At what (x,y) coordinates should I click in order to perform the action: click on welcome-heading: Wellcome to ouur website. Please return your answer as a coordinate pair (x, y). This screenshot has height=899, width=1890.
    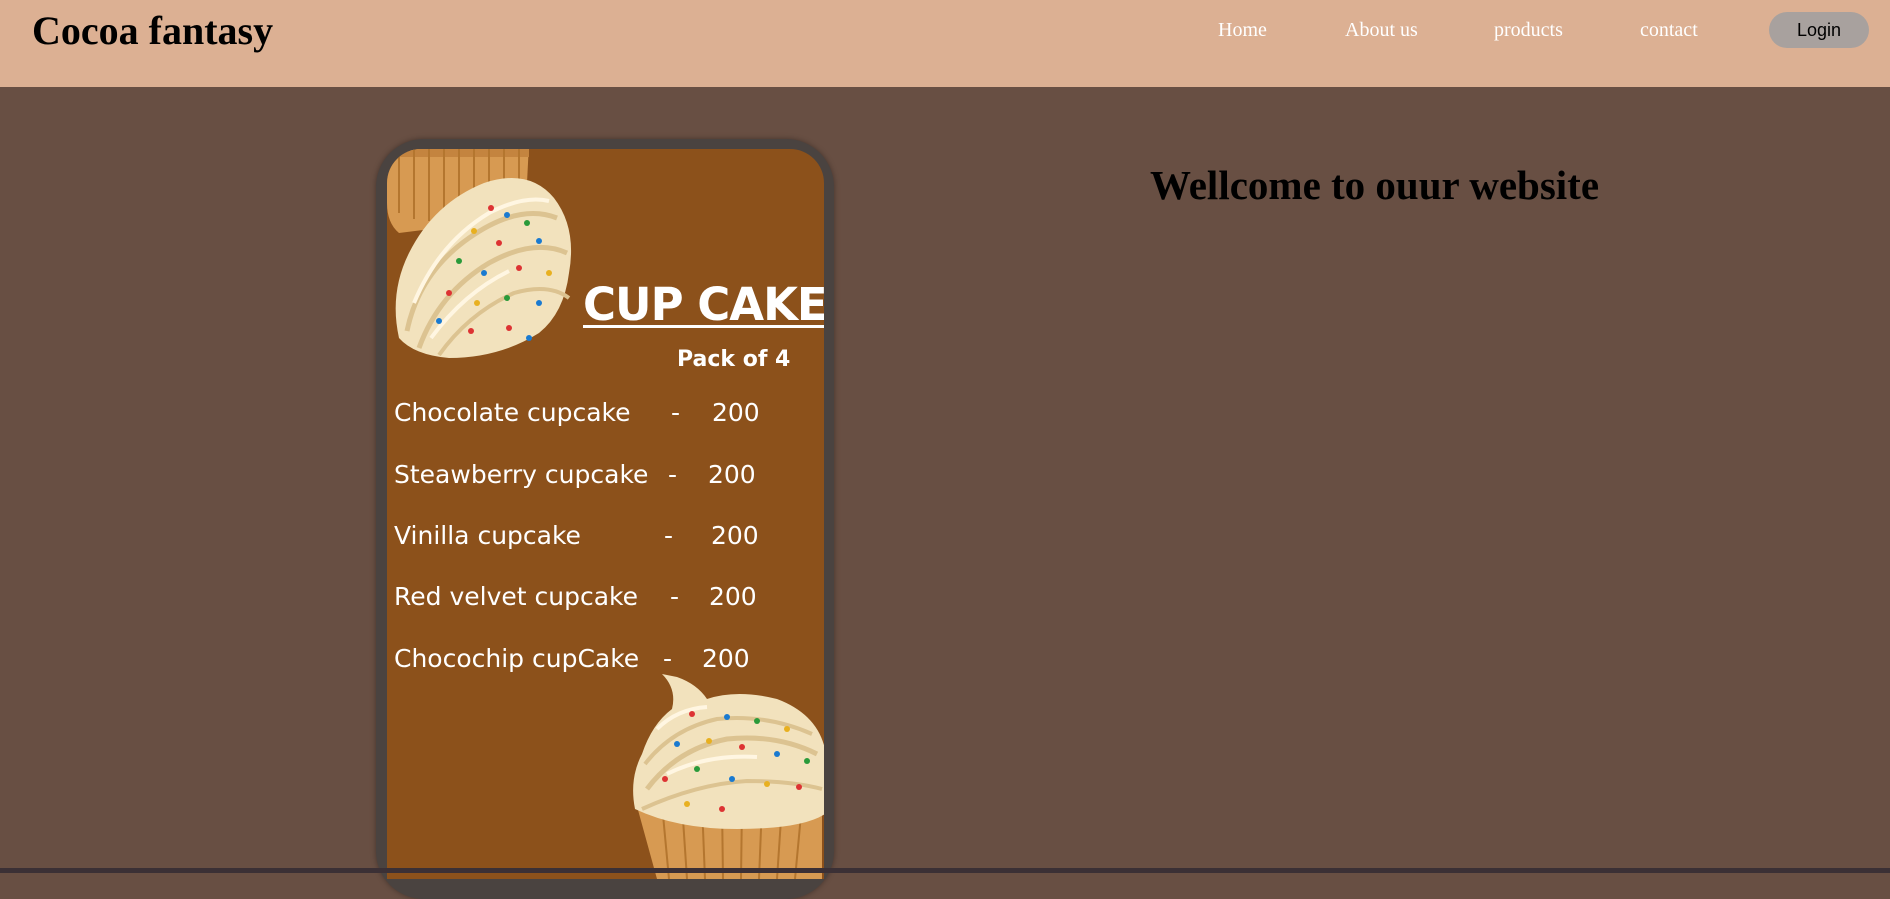
    Looking at the image, I should click on (1375, 185).